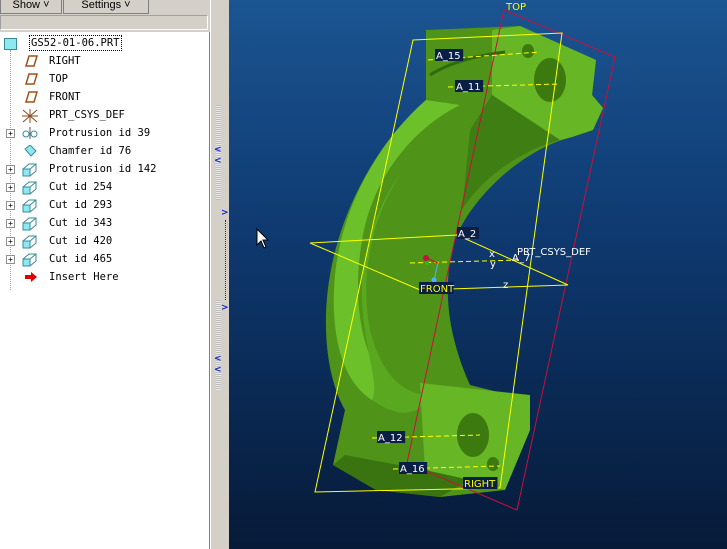 This screenshot has width=727, height=549. Describe the element at coordinates (100, 79) in the screenshot. I see `tree-item: TOP` at that location.